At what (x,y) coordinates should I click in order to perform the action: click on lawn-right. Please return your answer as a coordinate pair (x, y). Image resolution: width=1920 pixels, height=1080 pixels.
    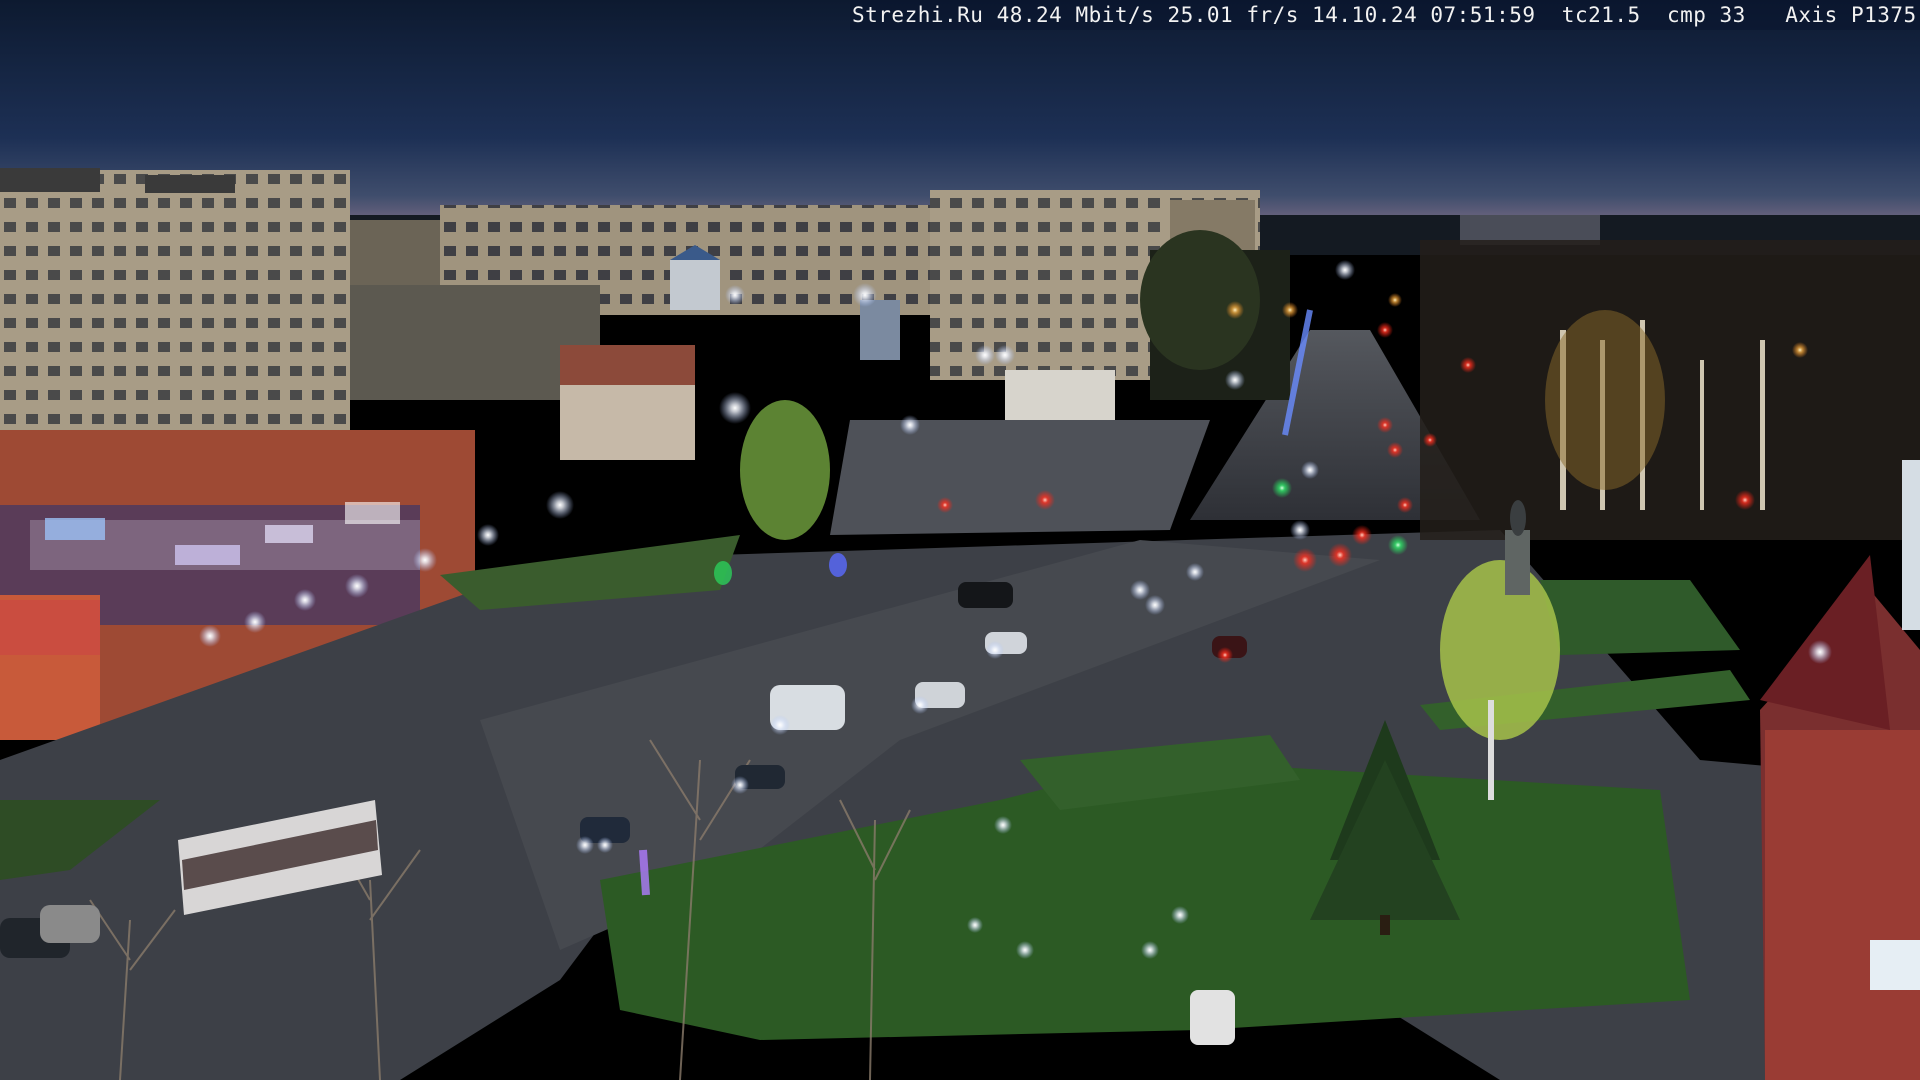
    Looking at the image, I should click on (1640, 617).